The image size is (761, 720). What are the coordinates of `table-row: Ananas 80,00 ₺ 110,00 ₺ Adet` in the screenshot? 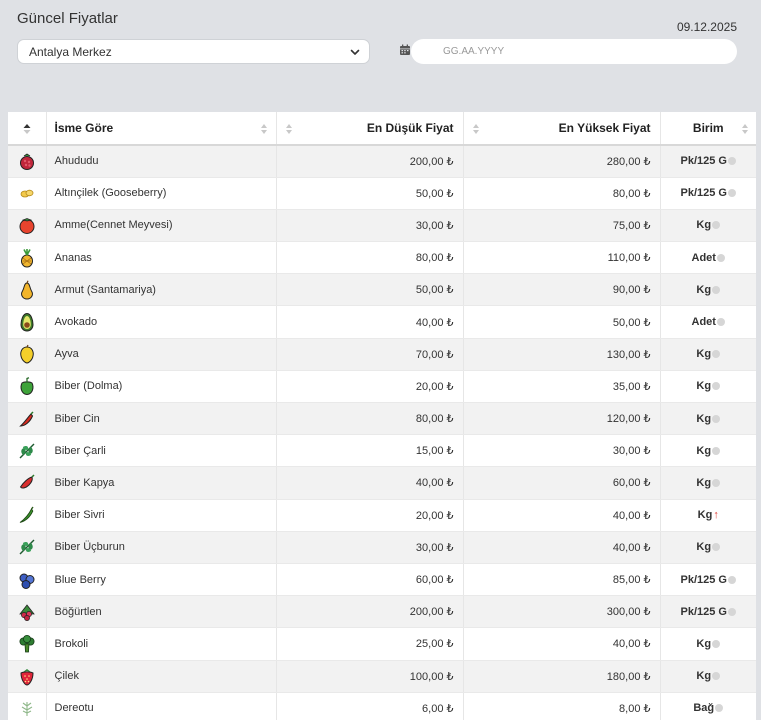 It's located at (382, 258).